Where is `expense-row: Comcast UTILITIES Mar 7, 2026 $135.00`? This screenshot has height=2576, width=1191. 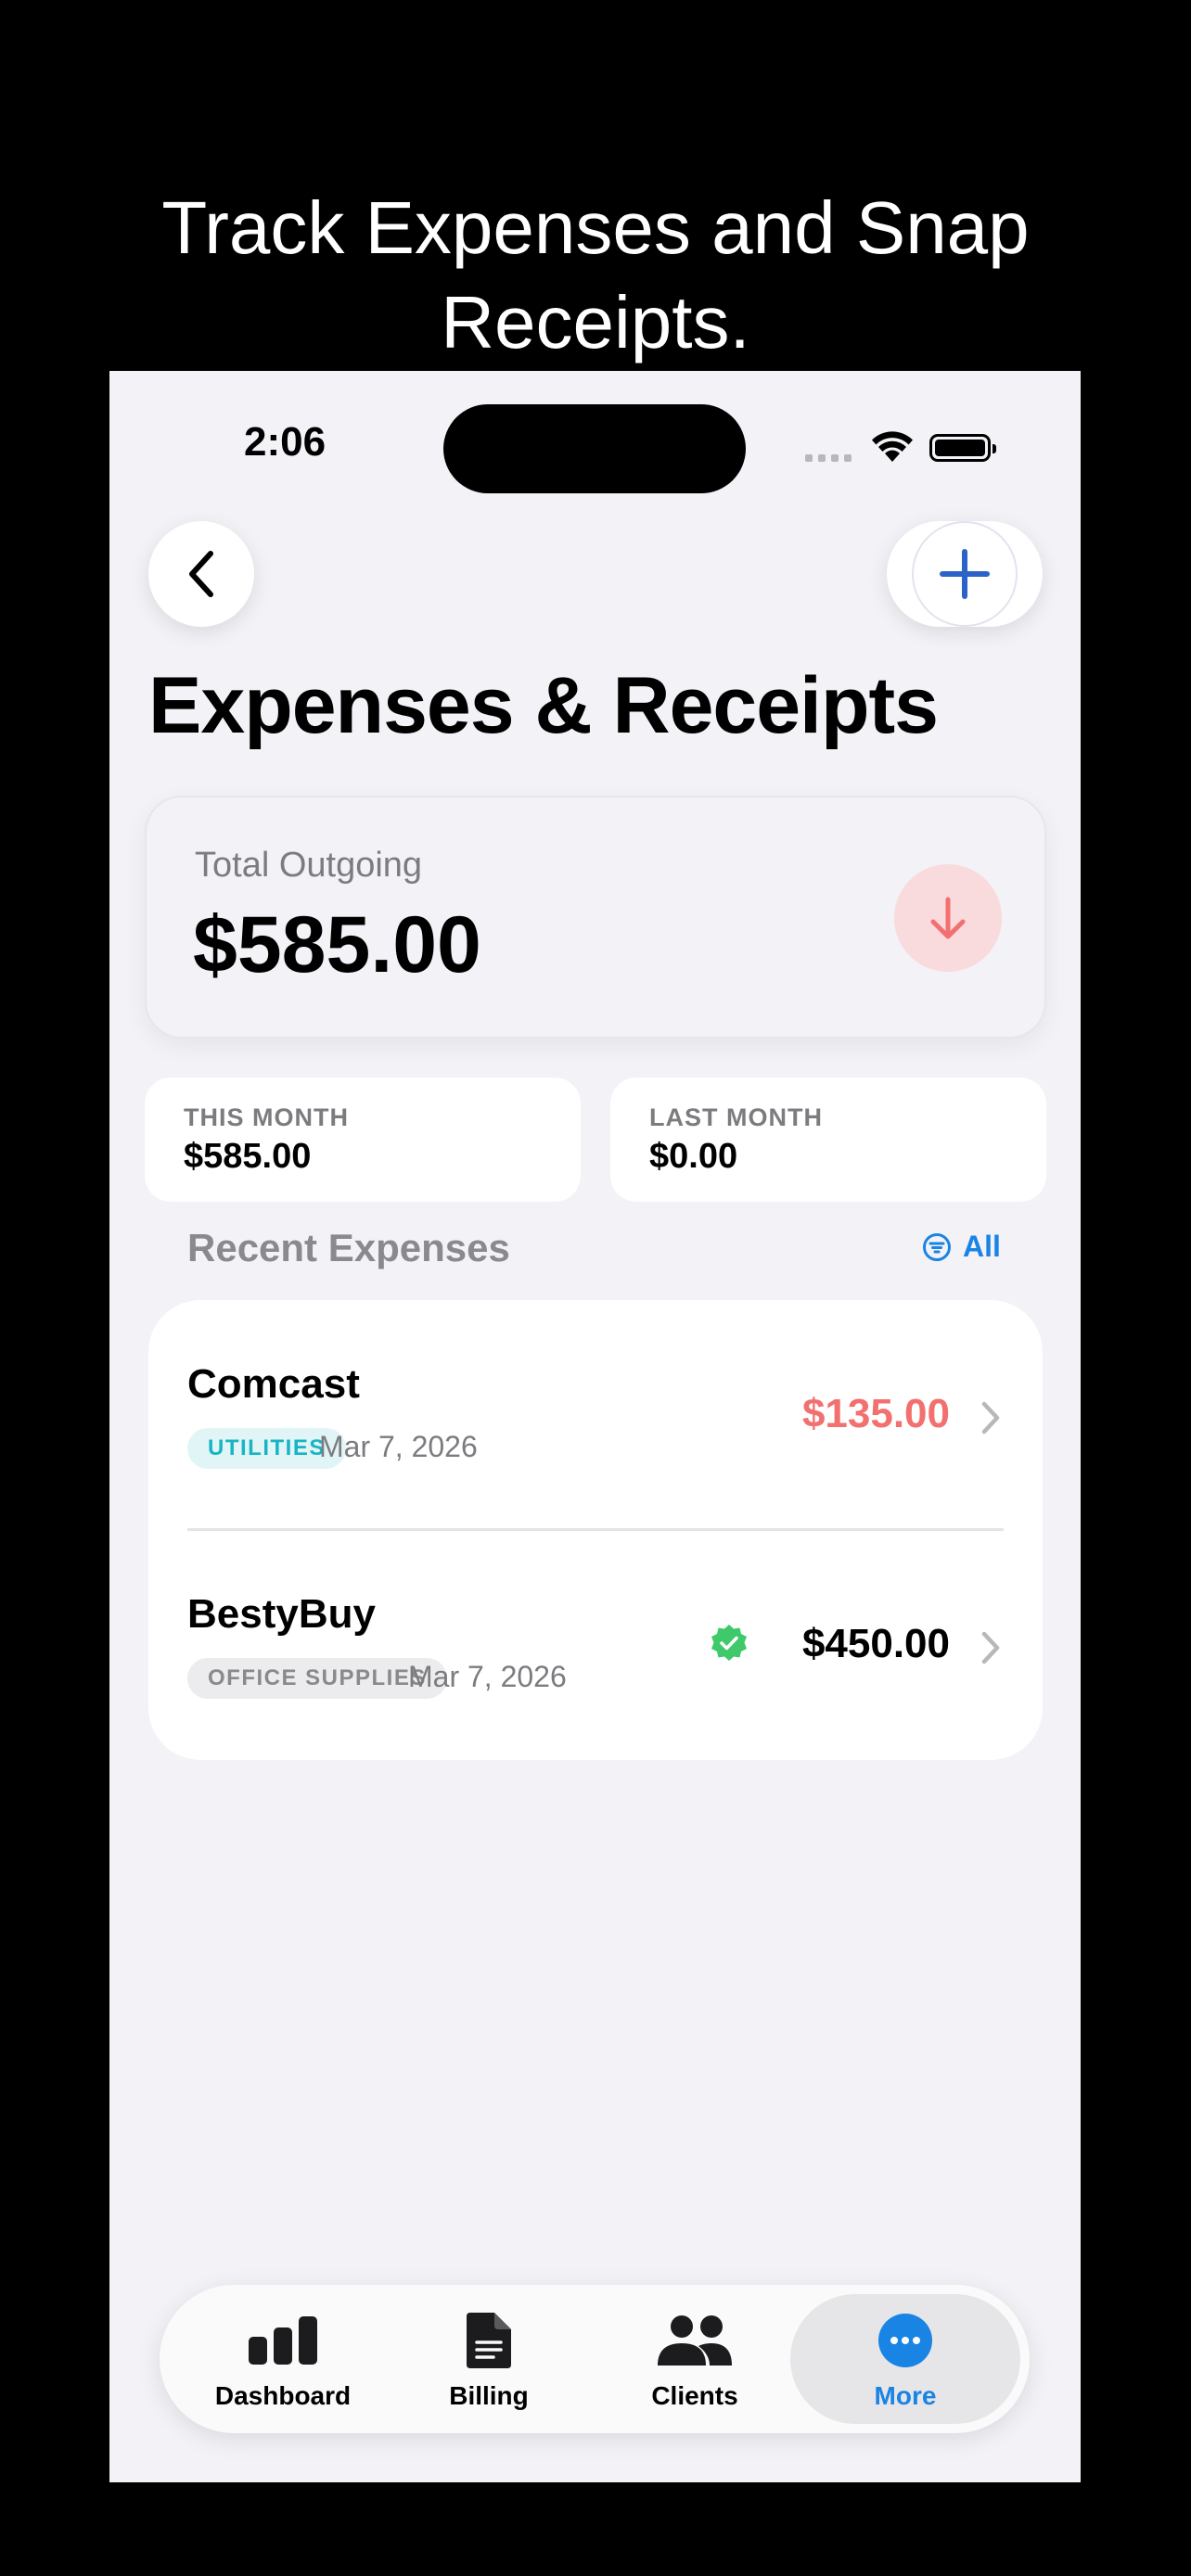
expense-row: Comcast UTILITIES Mar 7, 2026 $135.00 is located at coordinates (595, 1415).